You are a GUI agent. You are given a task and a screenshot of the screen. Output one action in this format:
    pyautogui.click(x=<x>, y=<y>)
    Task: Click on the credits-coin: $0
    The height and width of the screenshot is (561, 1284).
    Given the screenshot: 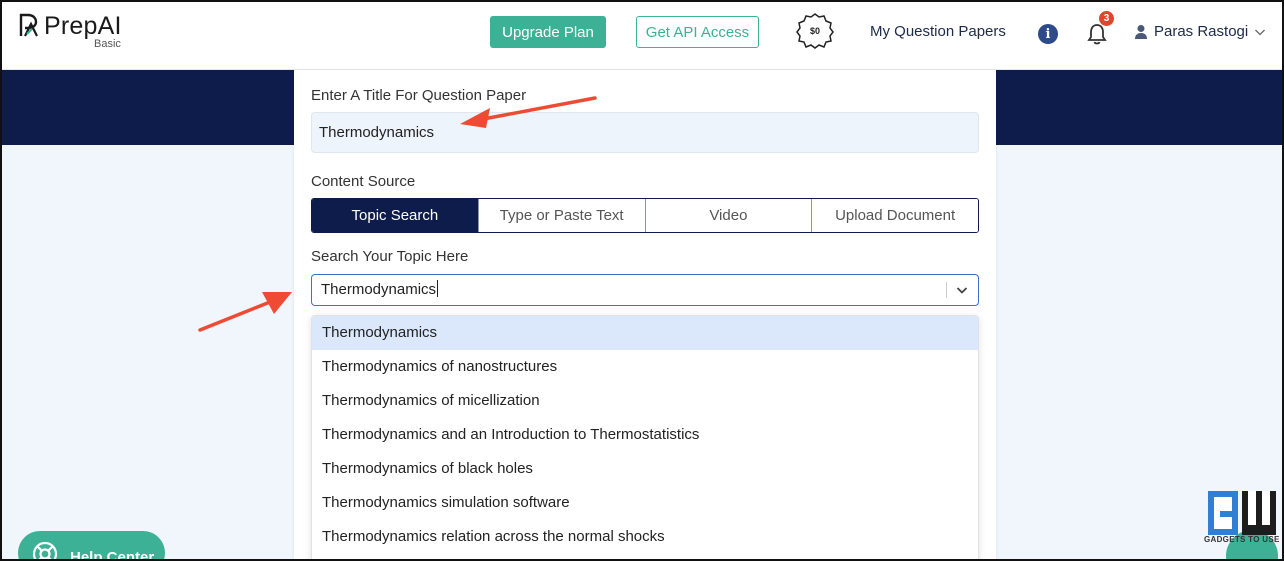 What is the action you would take?
    pyautogui.click(x=815, y=31)
    